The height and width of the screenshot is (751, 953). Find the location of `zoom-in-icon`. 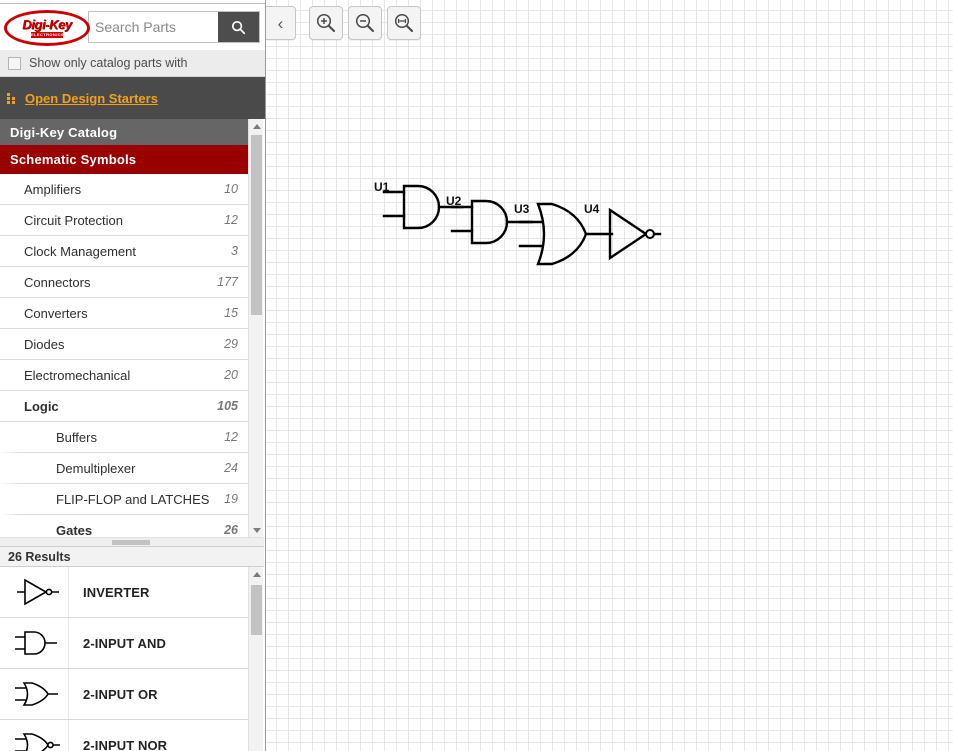

zoom-in-icon is located at coordinates (326, 23).